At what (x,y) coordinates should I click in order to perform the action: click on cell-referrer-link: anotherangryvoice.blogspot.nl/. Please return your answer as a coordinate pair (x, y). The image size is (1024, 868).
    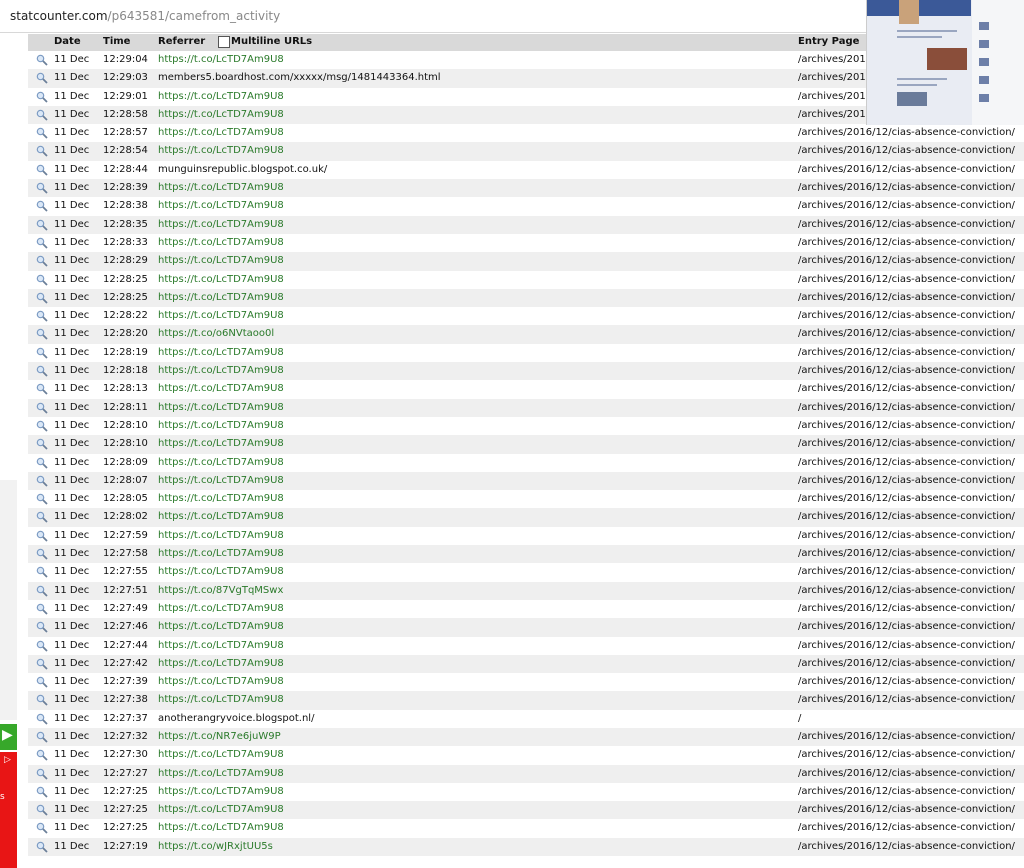
    Looking at the image, I should click on (236, 719).